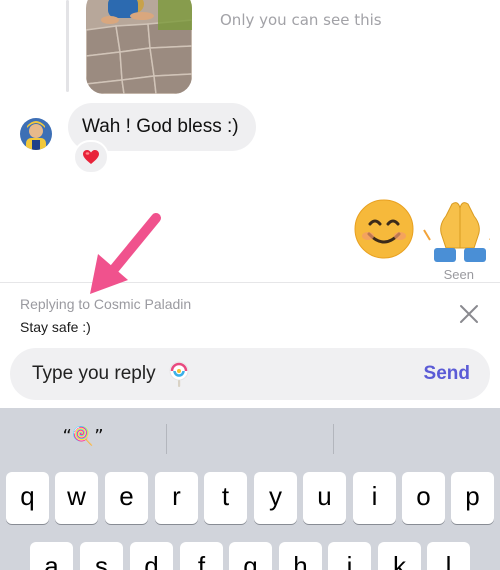  Describe the element at coordinates (324, 498) in the screenshot. I see `key-u: u` at that location.